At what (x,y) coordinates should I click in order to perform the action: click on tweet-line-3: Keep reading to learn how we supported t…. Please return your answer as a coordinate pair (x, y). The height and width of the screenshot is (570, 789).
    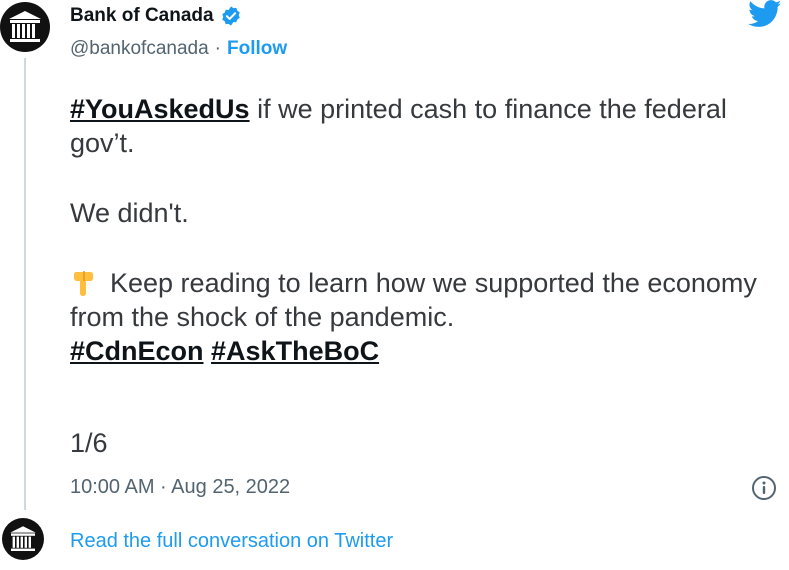
    Looking at the image, I should click on (413, 300).